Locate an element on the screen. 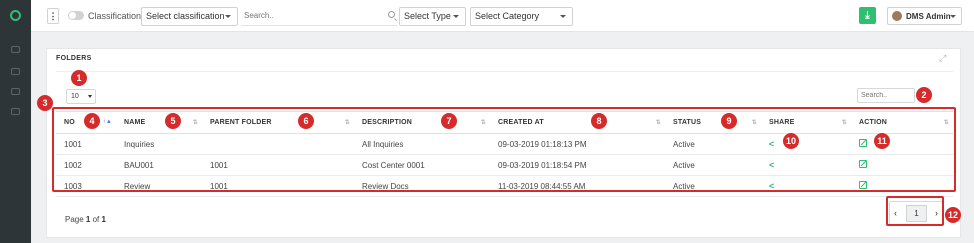  download-button: ⤓ is located at coordinates (867, 15).